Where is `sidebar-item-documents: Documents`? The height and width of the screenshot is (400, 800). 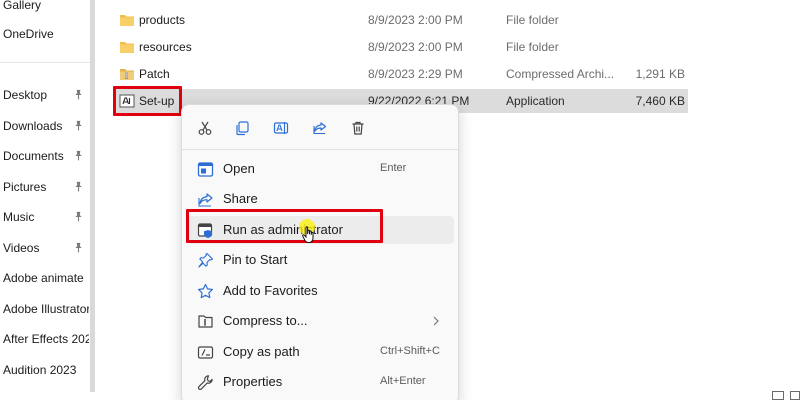 sidebar-item-documents: Documents is located at coordinates (46, 156).